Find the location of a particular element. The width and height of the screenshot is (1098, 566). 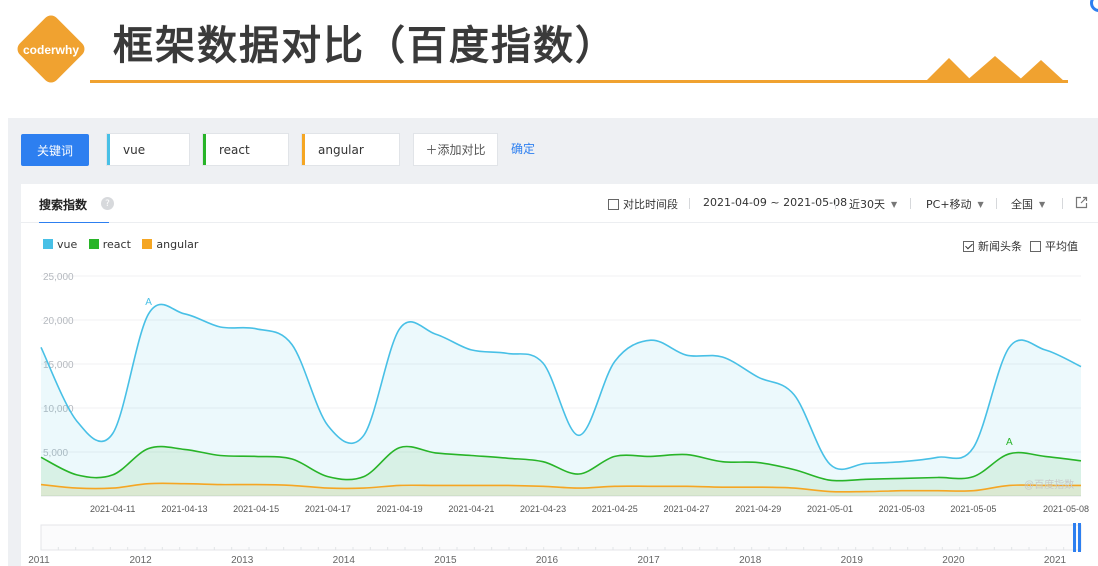

overview-year-label: 2012 is located at coordinates (140, 560).